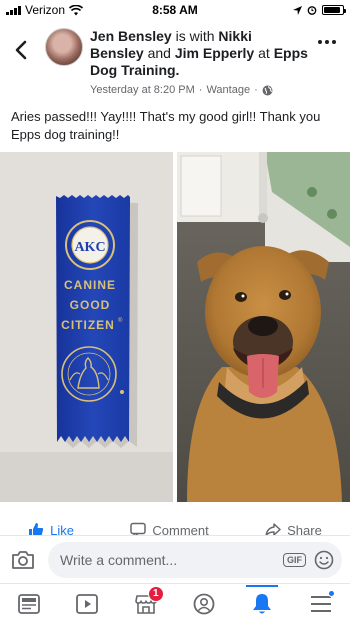 Image resolution: width=350 pixels, height=623 pixels. I want to click on comment-input, so click(171, 559).